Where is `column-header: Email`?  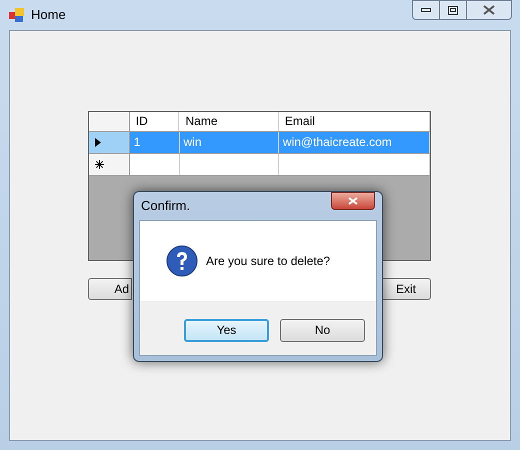 column-header: Email is located at coordinates (354, 121).